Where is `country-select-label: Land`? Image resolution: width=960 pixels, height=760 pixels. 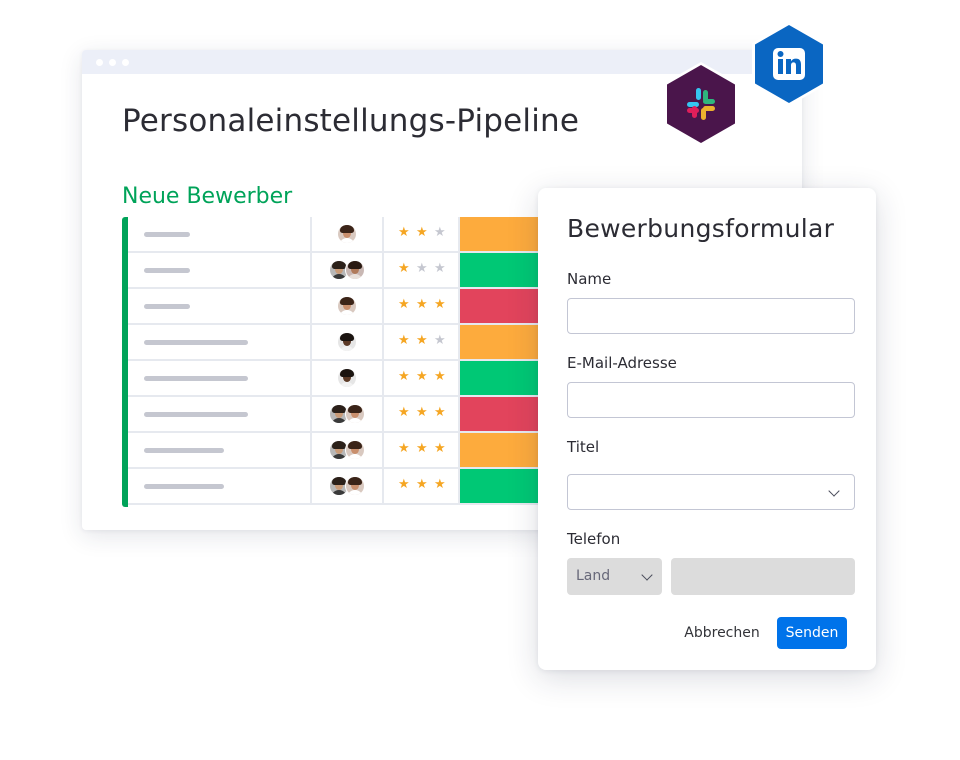
country-select-label: Land is located at coordinates (593, 576).